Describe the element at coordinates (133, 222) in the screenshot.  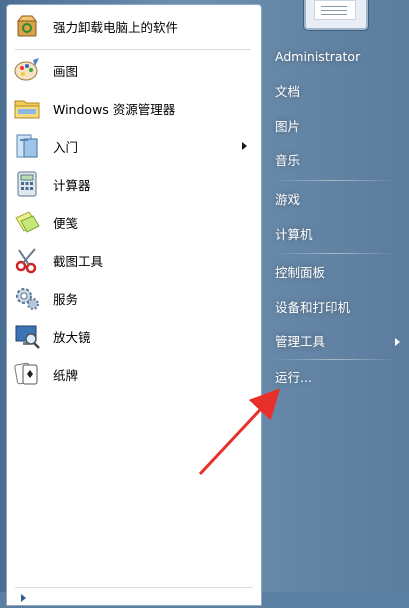
I see `program-sticky-notes: 便笺` at that location.